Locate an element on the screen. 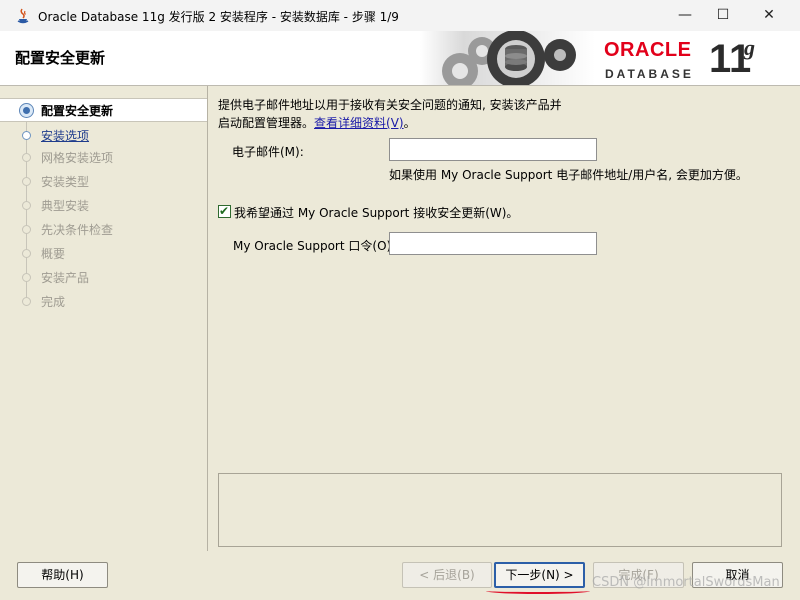 The width and height of the screenshot is (800, 600). intro-line-2: 启动配置管理器。查看详细资料(V)。 is located at coordinates (390, 123).